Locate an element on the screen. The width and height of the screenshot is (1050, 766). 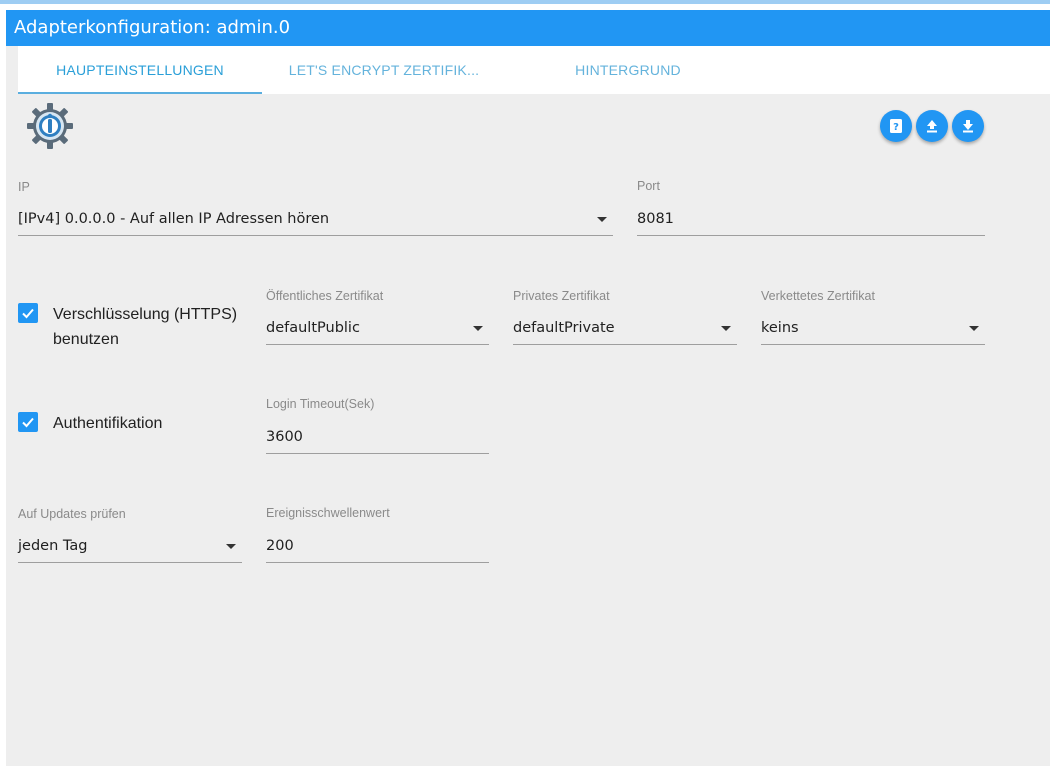
download-button is located at coordinates (968, 126).